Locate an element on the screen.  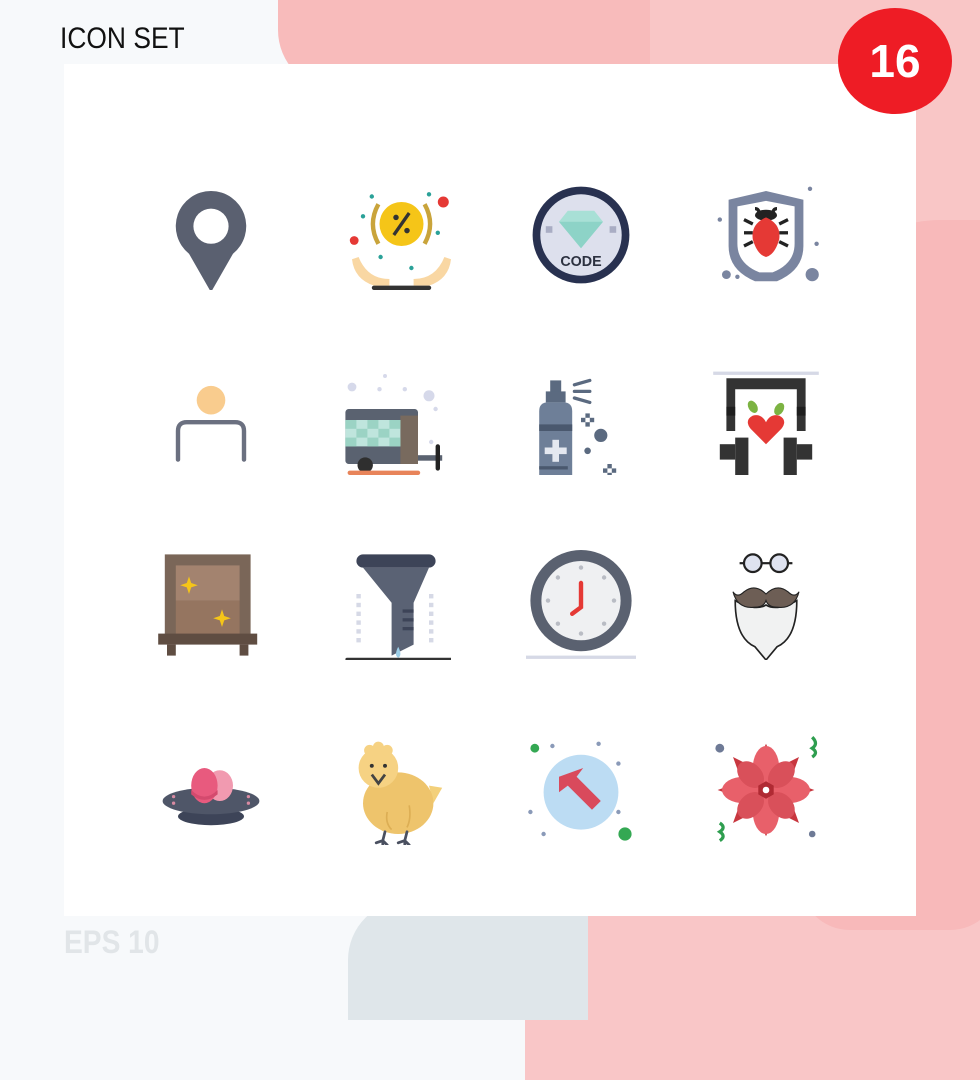
format-label: EPS 10 is located at coordinates (112, 942).